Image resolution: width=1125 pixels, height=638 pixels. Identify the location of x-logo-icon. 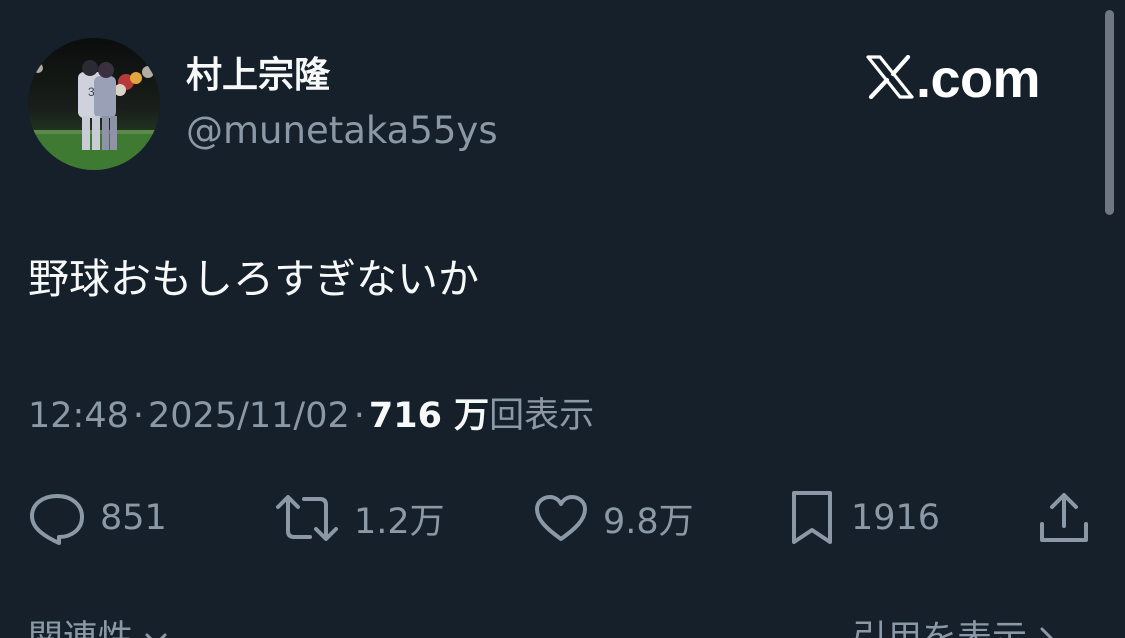
(890, 78).